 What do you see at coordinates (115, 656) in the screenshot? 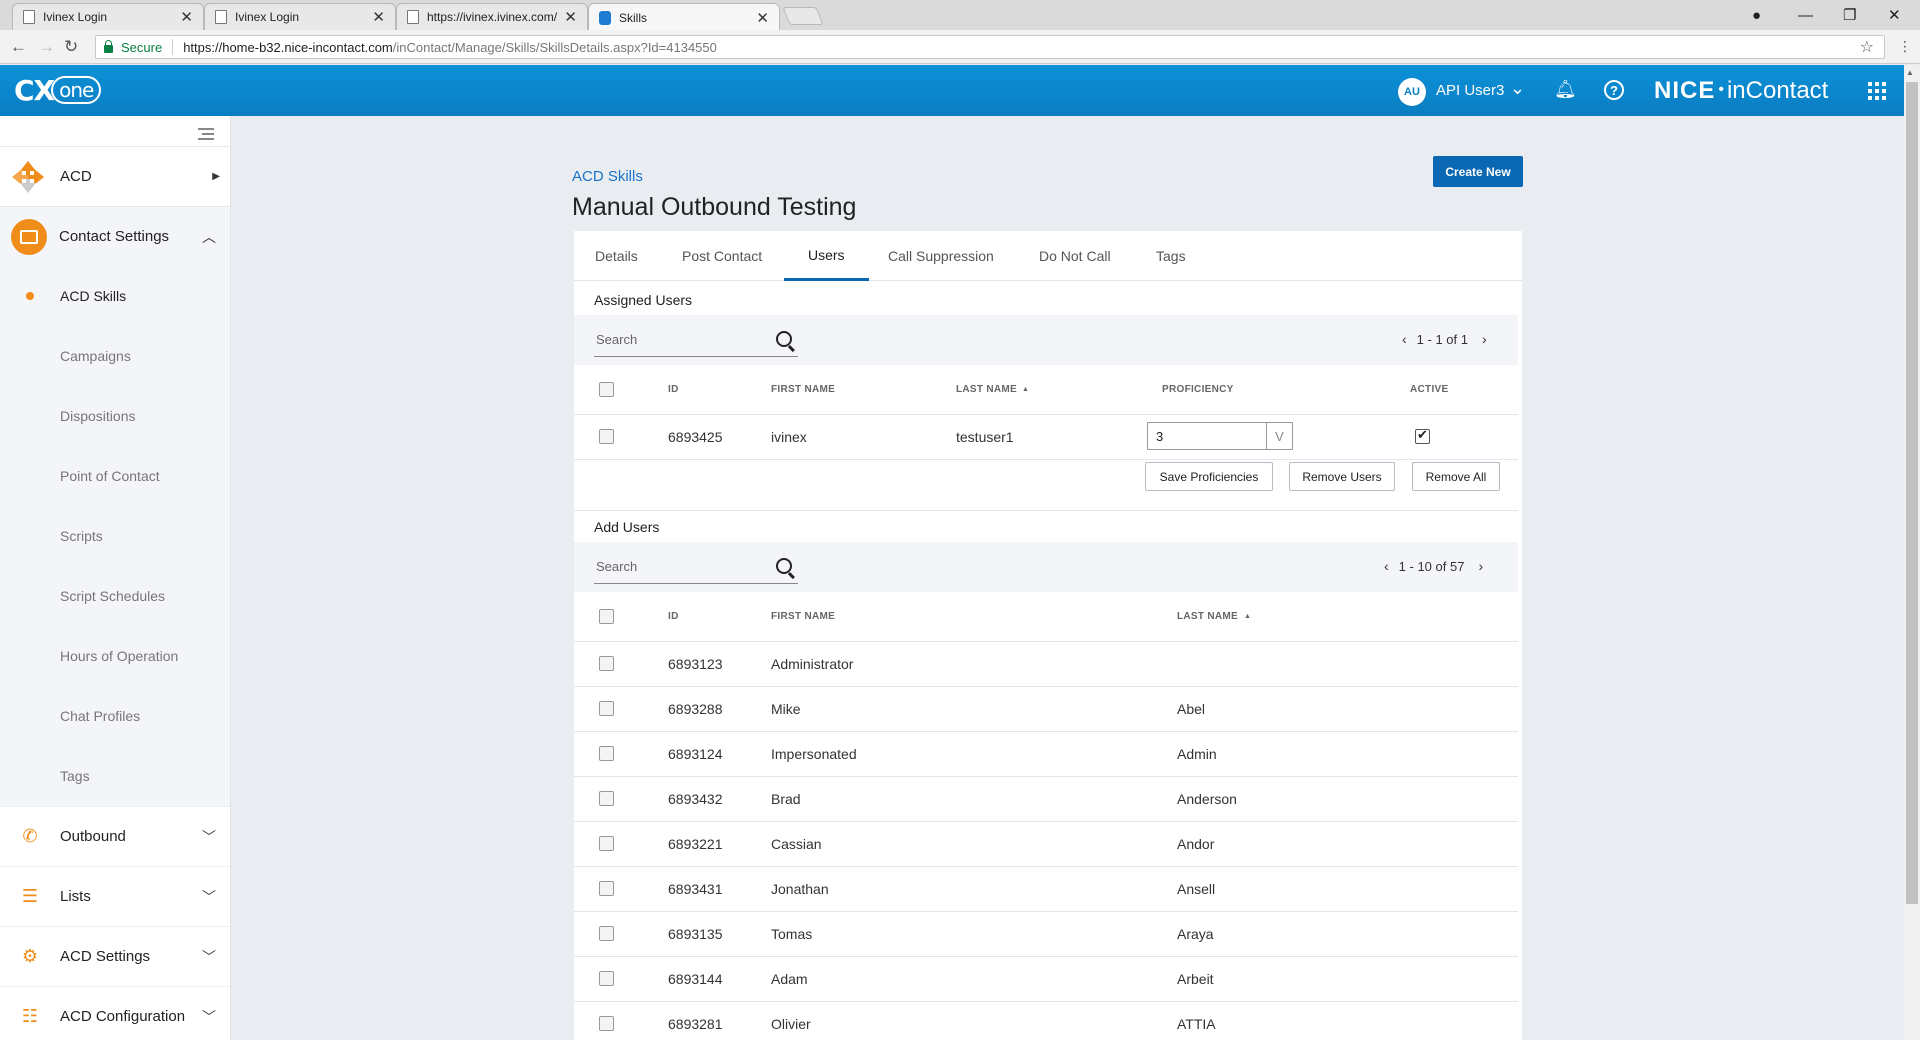
I see `sidebar-subitem-hours-of-operation: Hours of Operation` at bounding box center [115, 656].